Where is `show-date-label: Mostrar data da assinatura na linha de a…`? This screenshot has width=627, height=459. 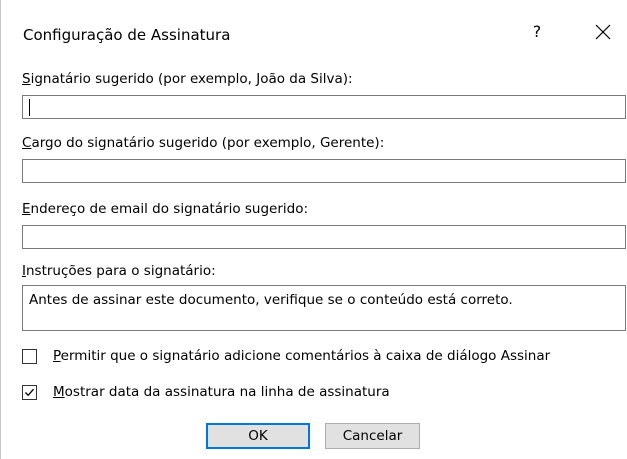 show-date-label: Mostrar data da assinatura na linha de a… is located at coordinates (221, 392).